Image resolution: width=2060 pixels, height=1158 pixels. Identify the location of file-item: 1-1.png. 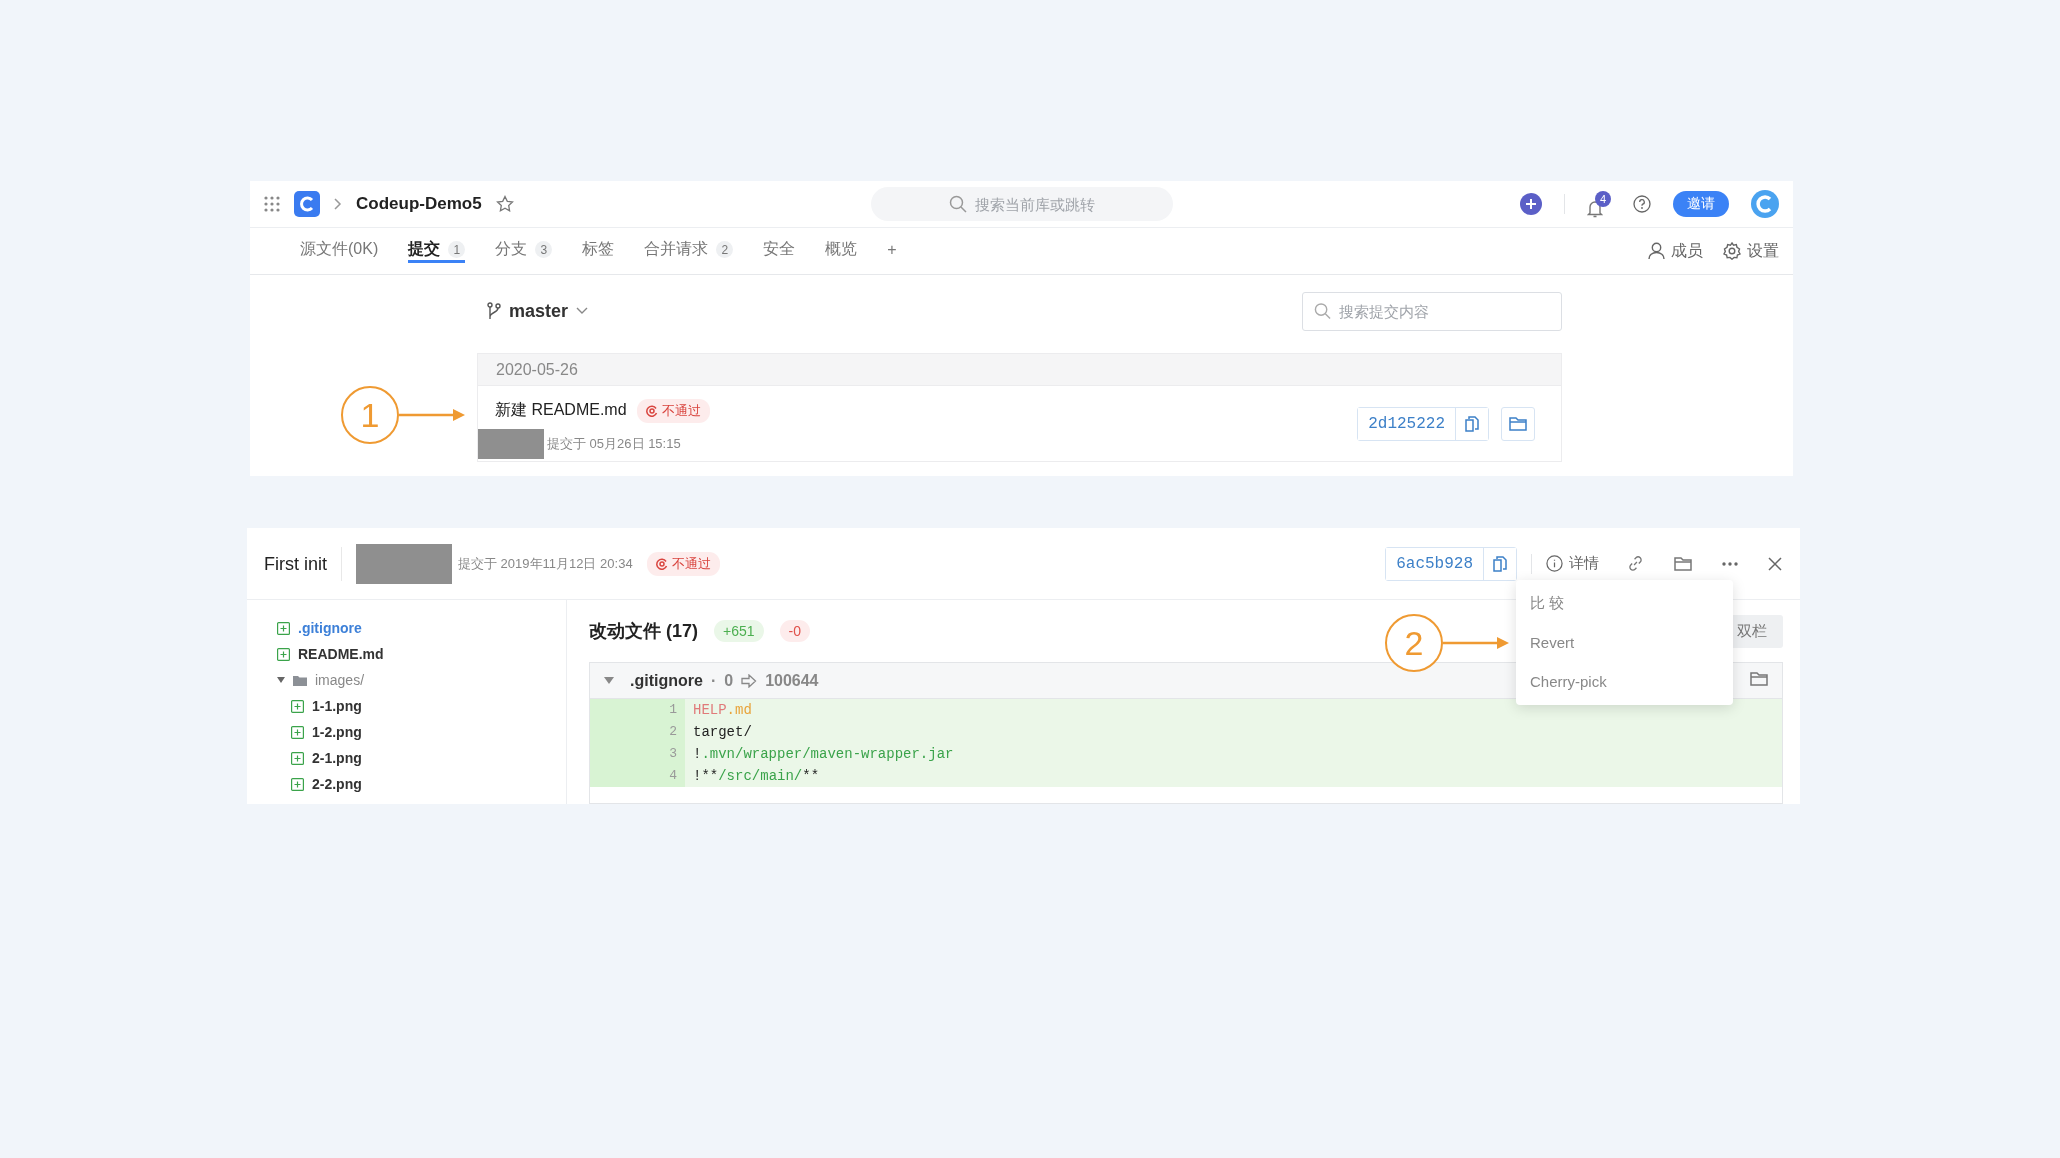
(421, 706).